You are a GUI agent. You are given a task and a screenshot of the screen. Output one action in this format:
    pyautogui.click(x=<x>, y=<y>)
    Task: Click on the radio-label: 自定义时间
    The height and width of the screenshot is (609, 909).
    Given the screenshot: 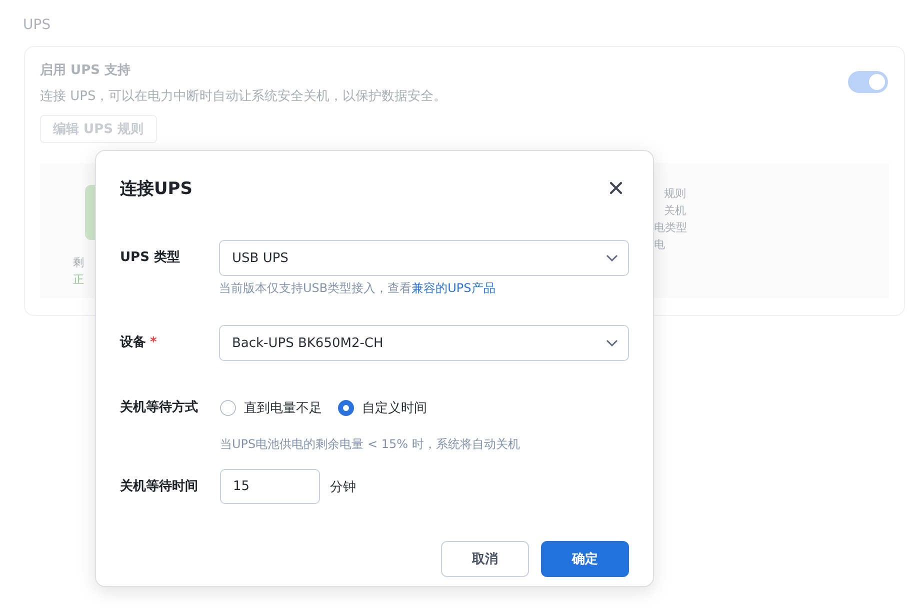 What is the action you would take?
    pyautogui.click(x=394, y=408)
    